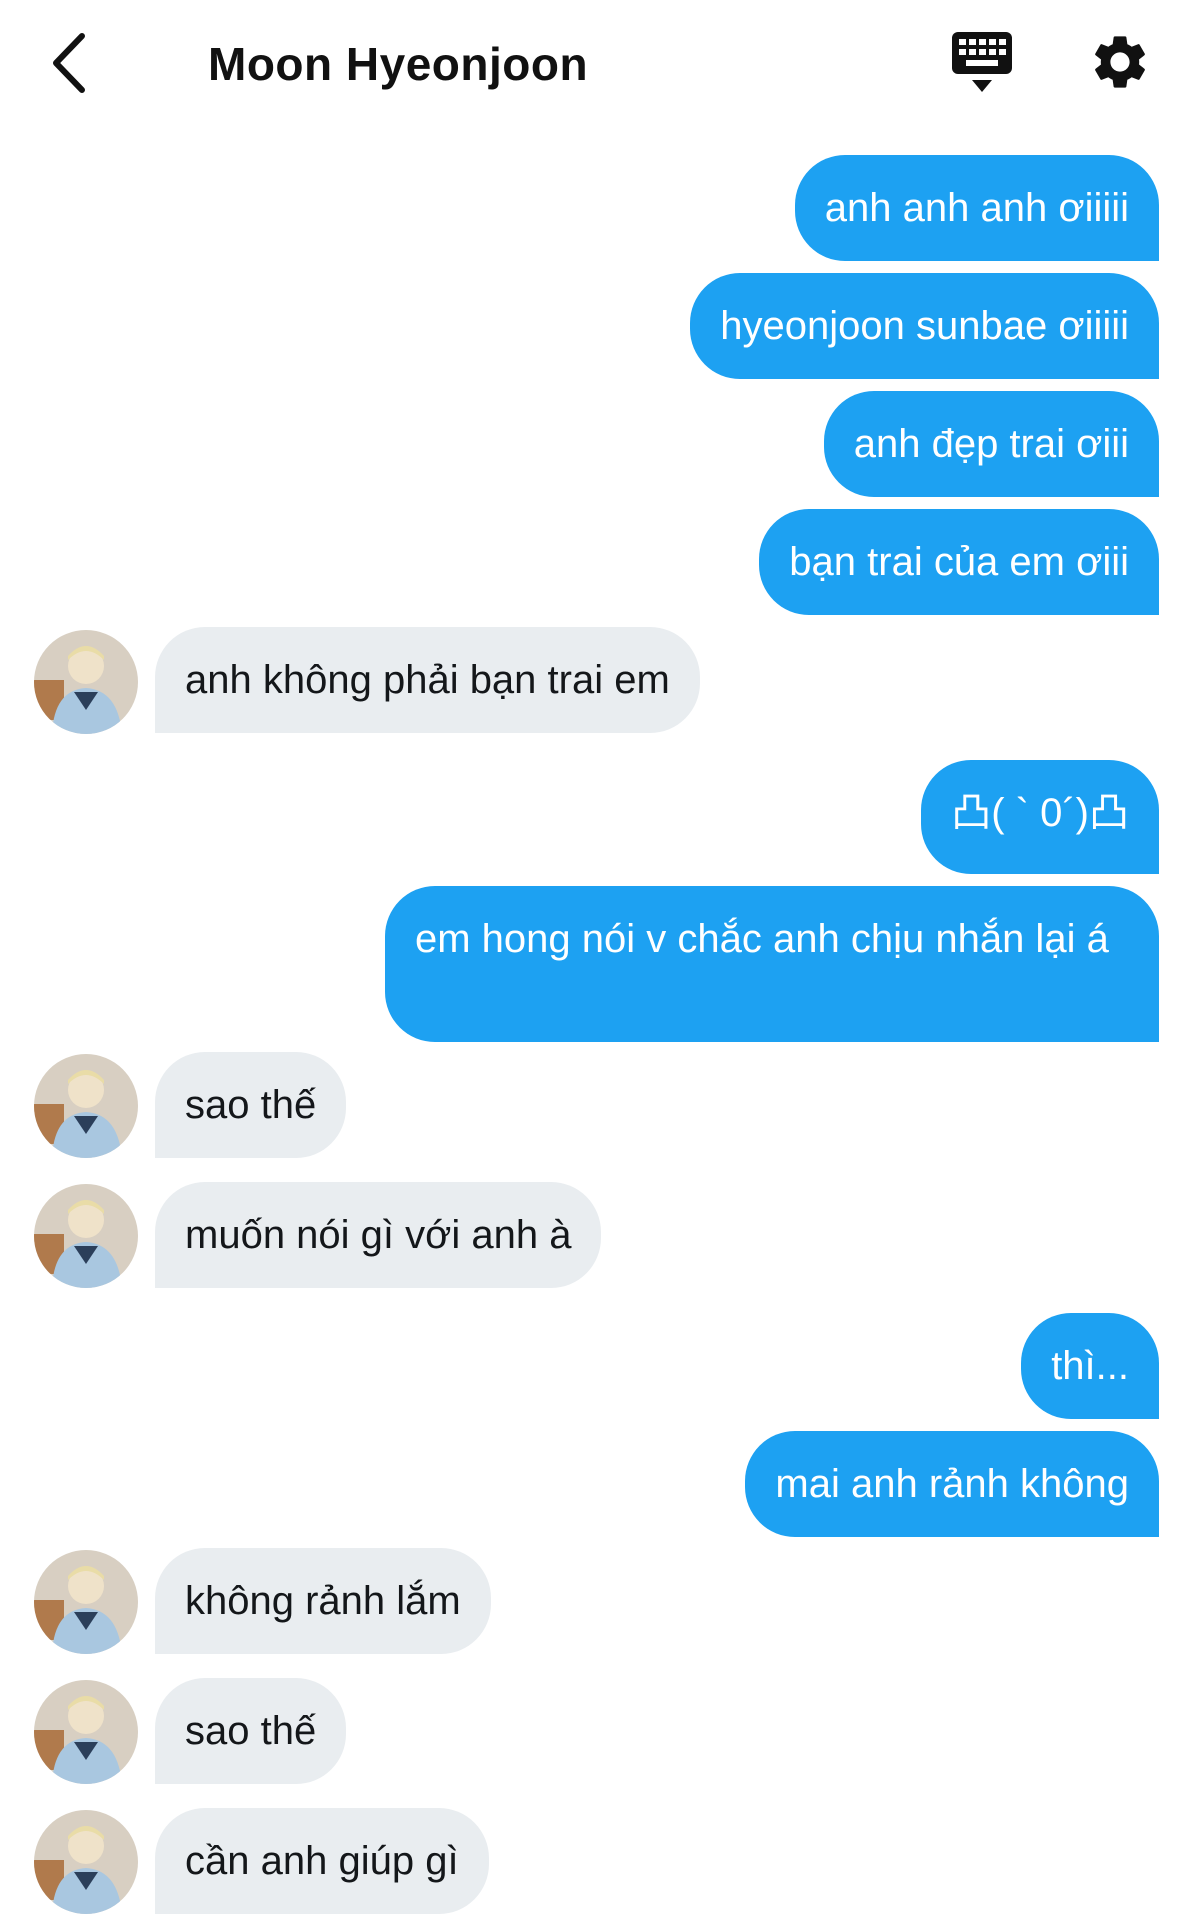 This screenshot has height=1920, width=1189. I want to click on keyboard-icon, so click(982, 62).